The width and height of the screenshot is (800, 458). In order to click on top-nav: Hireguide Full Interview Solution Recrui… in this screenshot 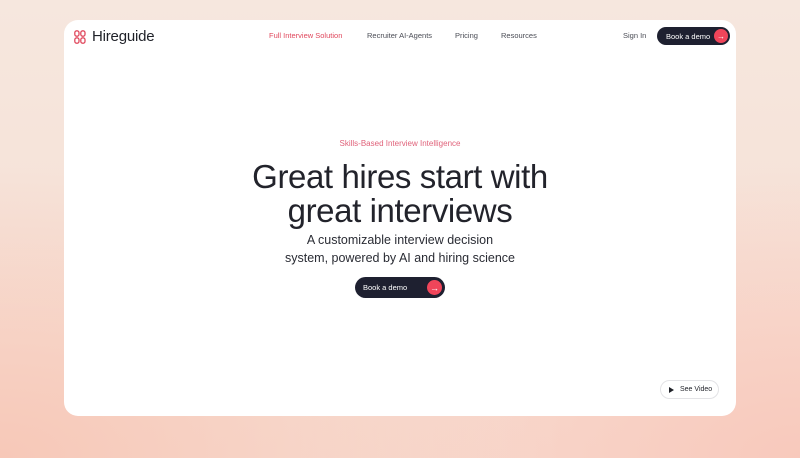, I will do `click(400, 37)`.